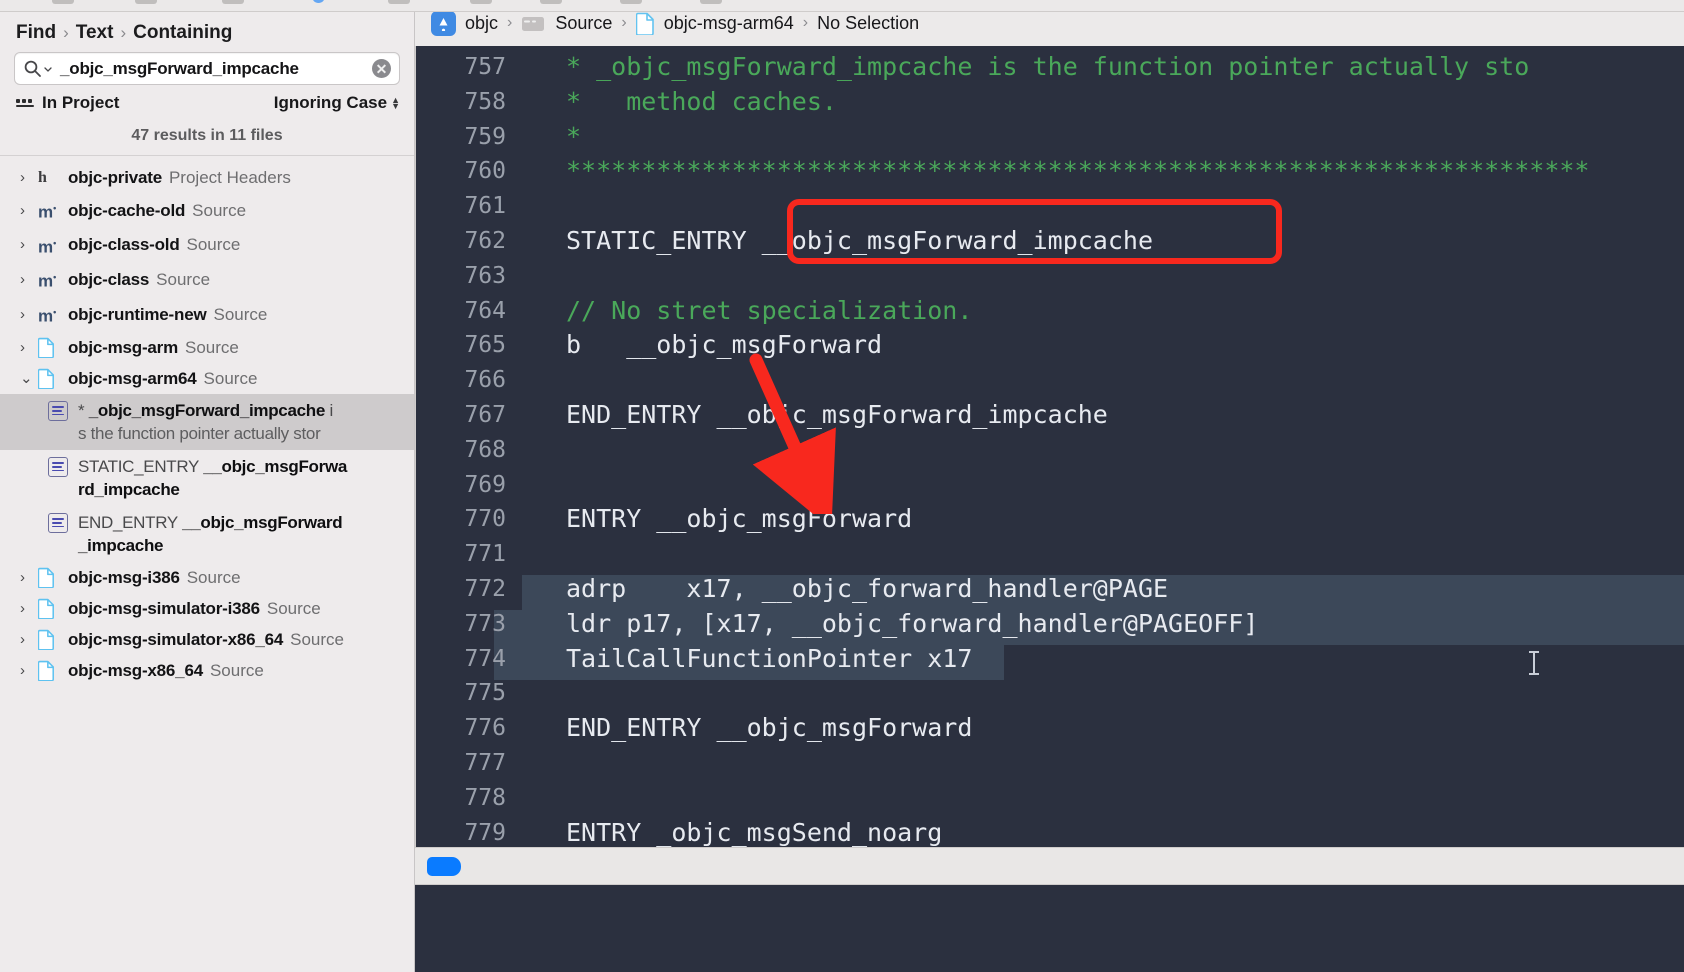 Image resolution: width=1684 pixels, height=972 pixels. I want to click on code-line: 766, so click(1050, 380).